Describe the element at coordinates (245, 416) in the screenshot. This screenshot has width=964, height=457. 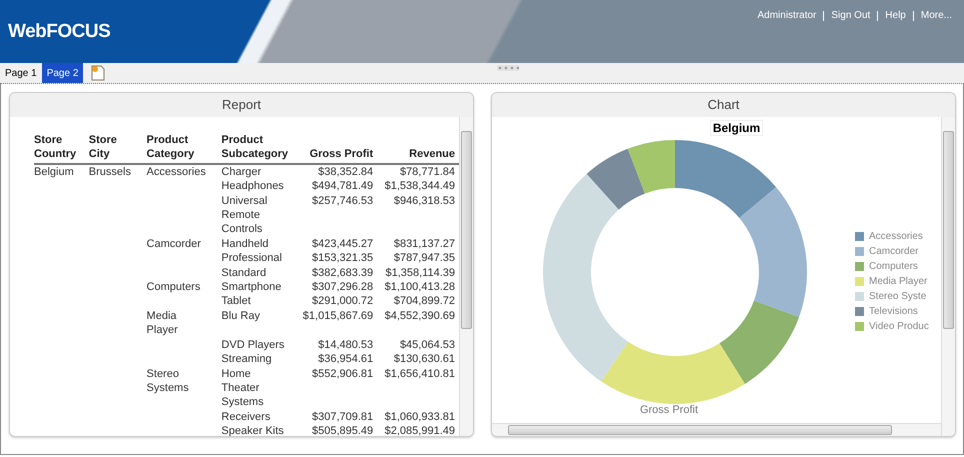
I see `table-cell: Receivers` at that location.